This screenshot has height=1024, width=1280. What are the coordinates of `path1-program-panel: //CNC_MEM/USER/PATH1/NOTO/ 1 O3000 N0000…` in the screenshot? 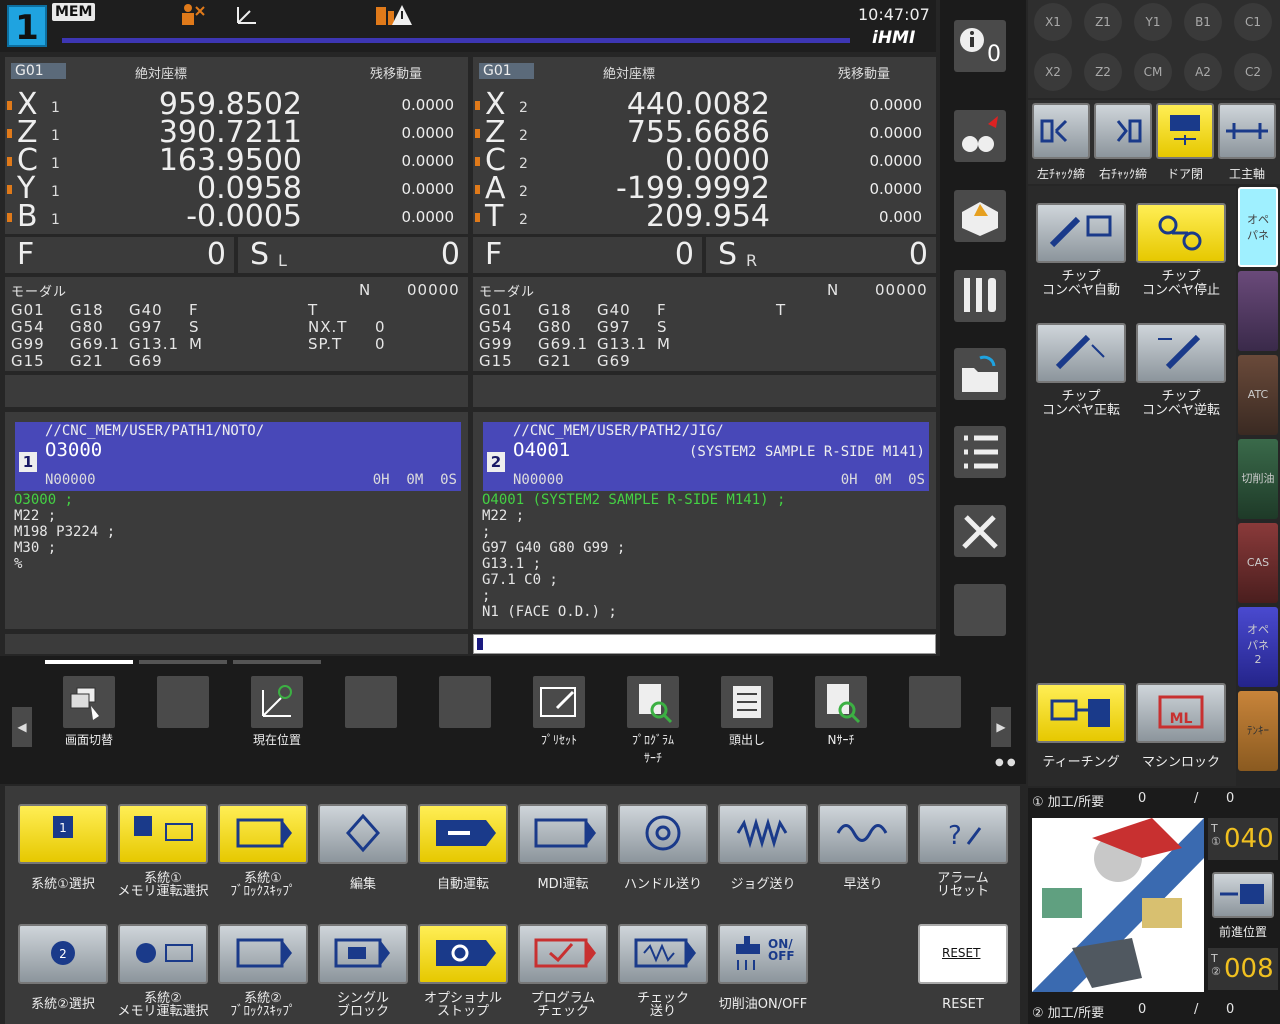 It's located at (236, 520).